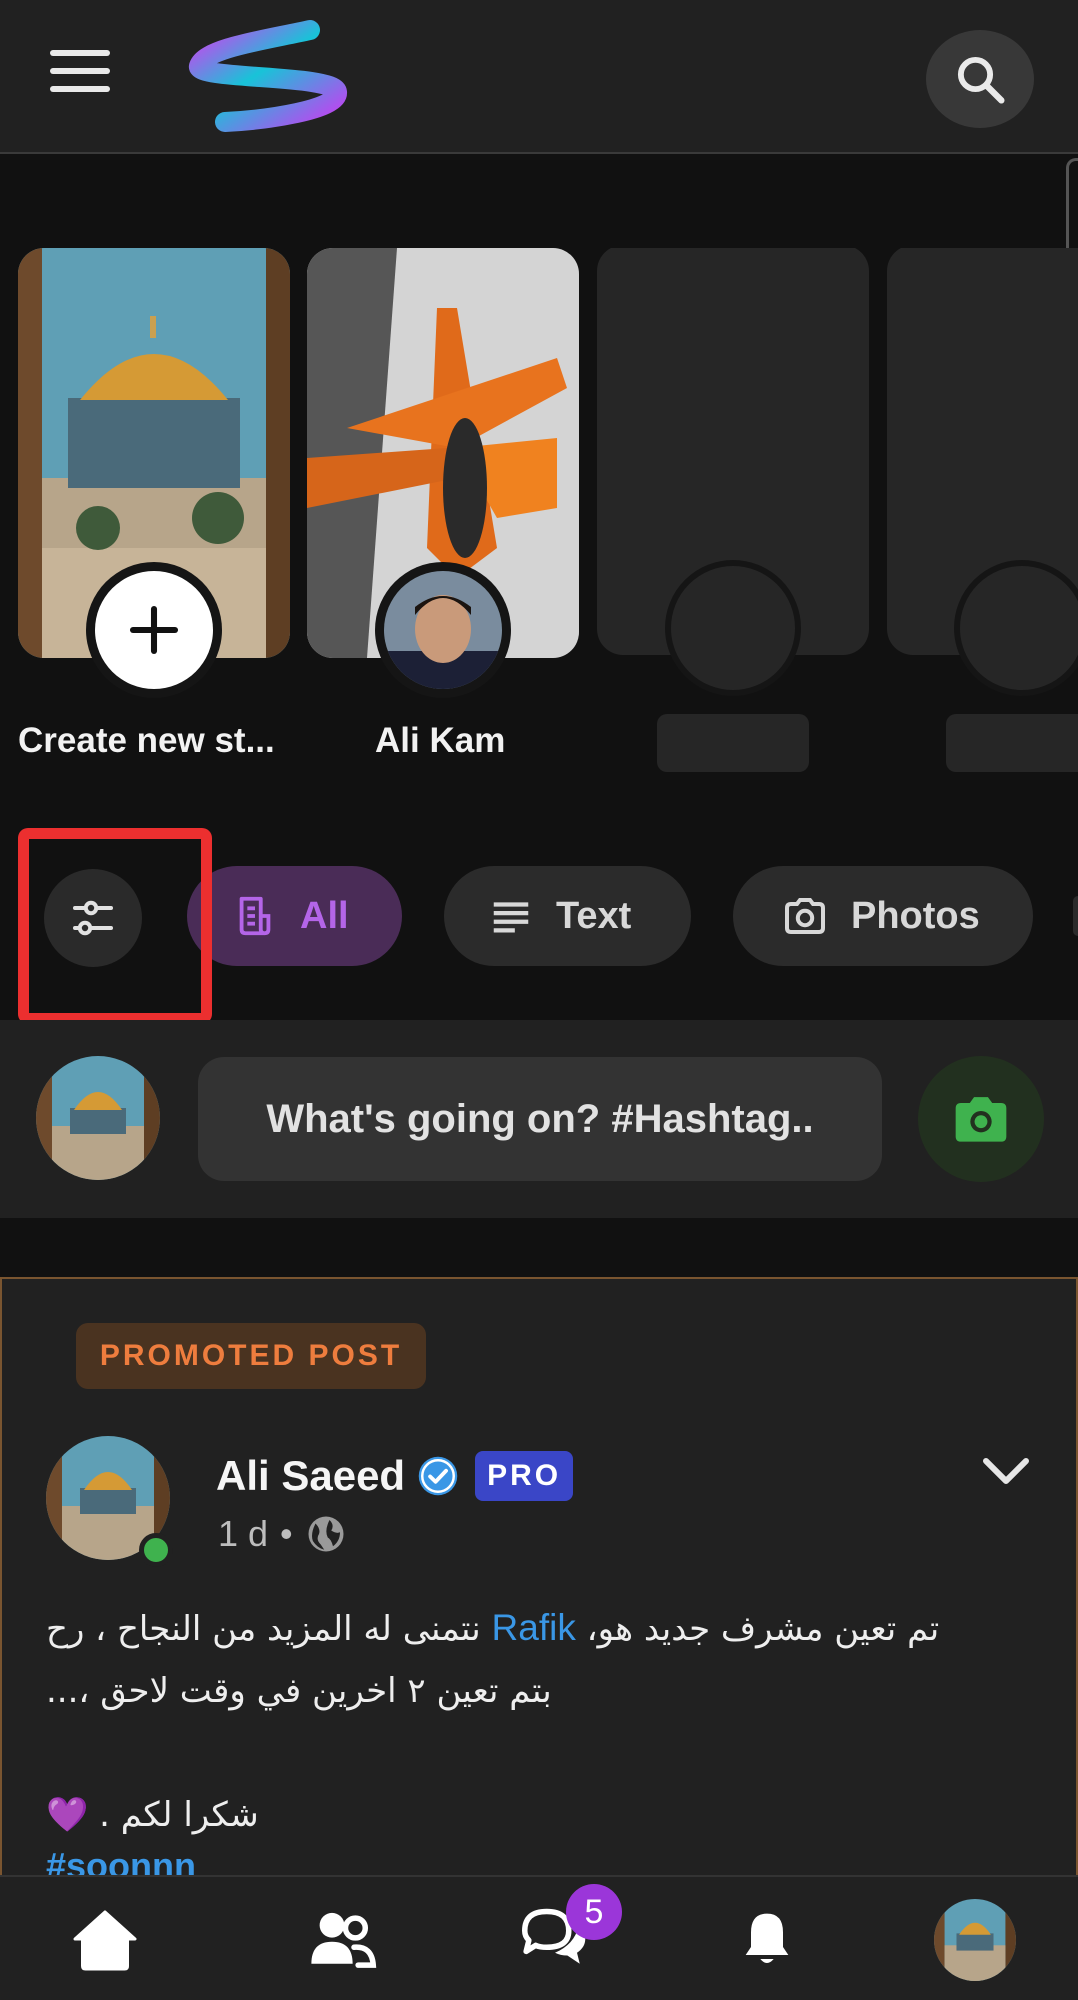  What do you see at coordinates (121, 1861) in the screenshot?
I see `hashtag-link: #soonnn` at bounding box center [121, 1861].